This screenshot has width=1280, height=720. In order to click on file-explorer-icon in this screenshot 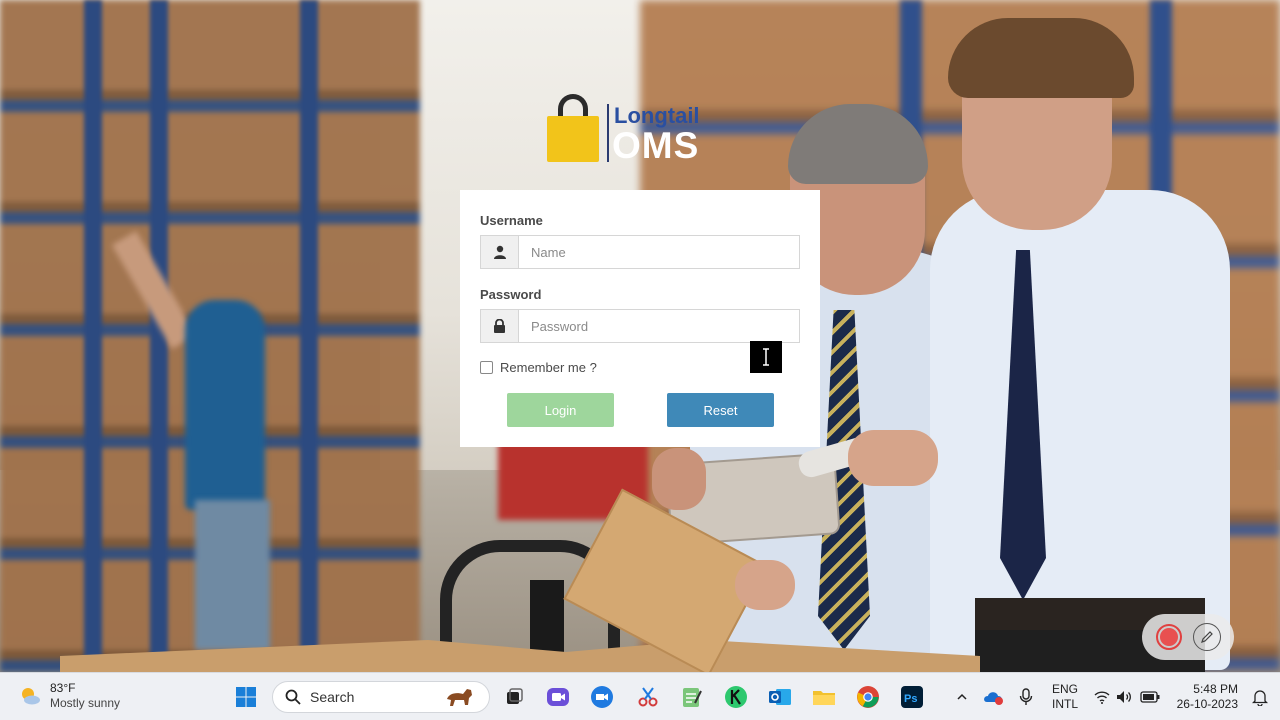, I will do `click(824, 697)`.